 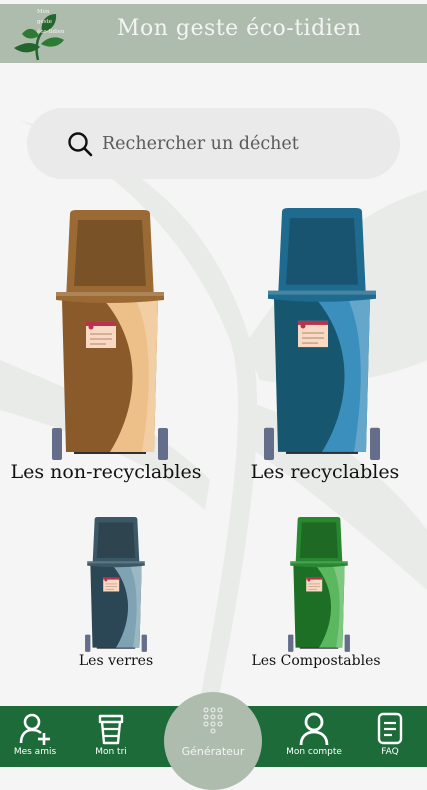 I want to click on nav-label-mon-compte: Mon compte, so click(x=314, y=752).